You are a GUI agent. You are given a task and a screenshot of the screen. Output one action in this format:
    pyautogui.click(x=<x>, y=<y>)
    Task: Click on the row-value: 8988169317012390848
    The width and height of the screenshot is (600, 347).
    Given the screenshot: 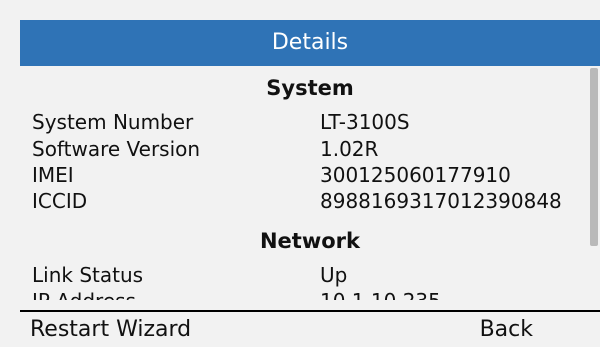 What is the action you would take?
    pyautogui.click(x=441, y=201)
    